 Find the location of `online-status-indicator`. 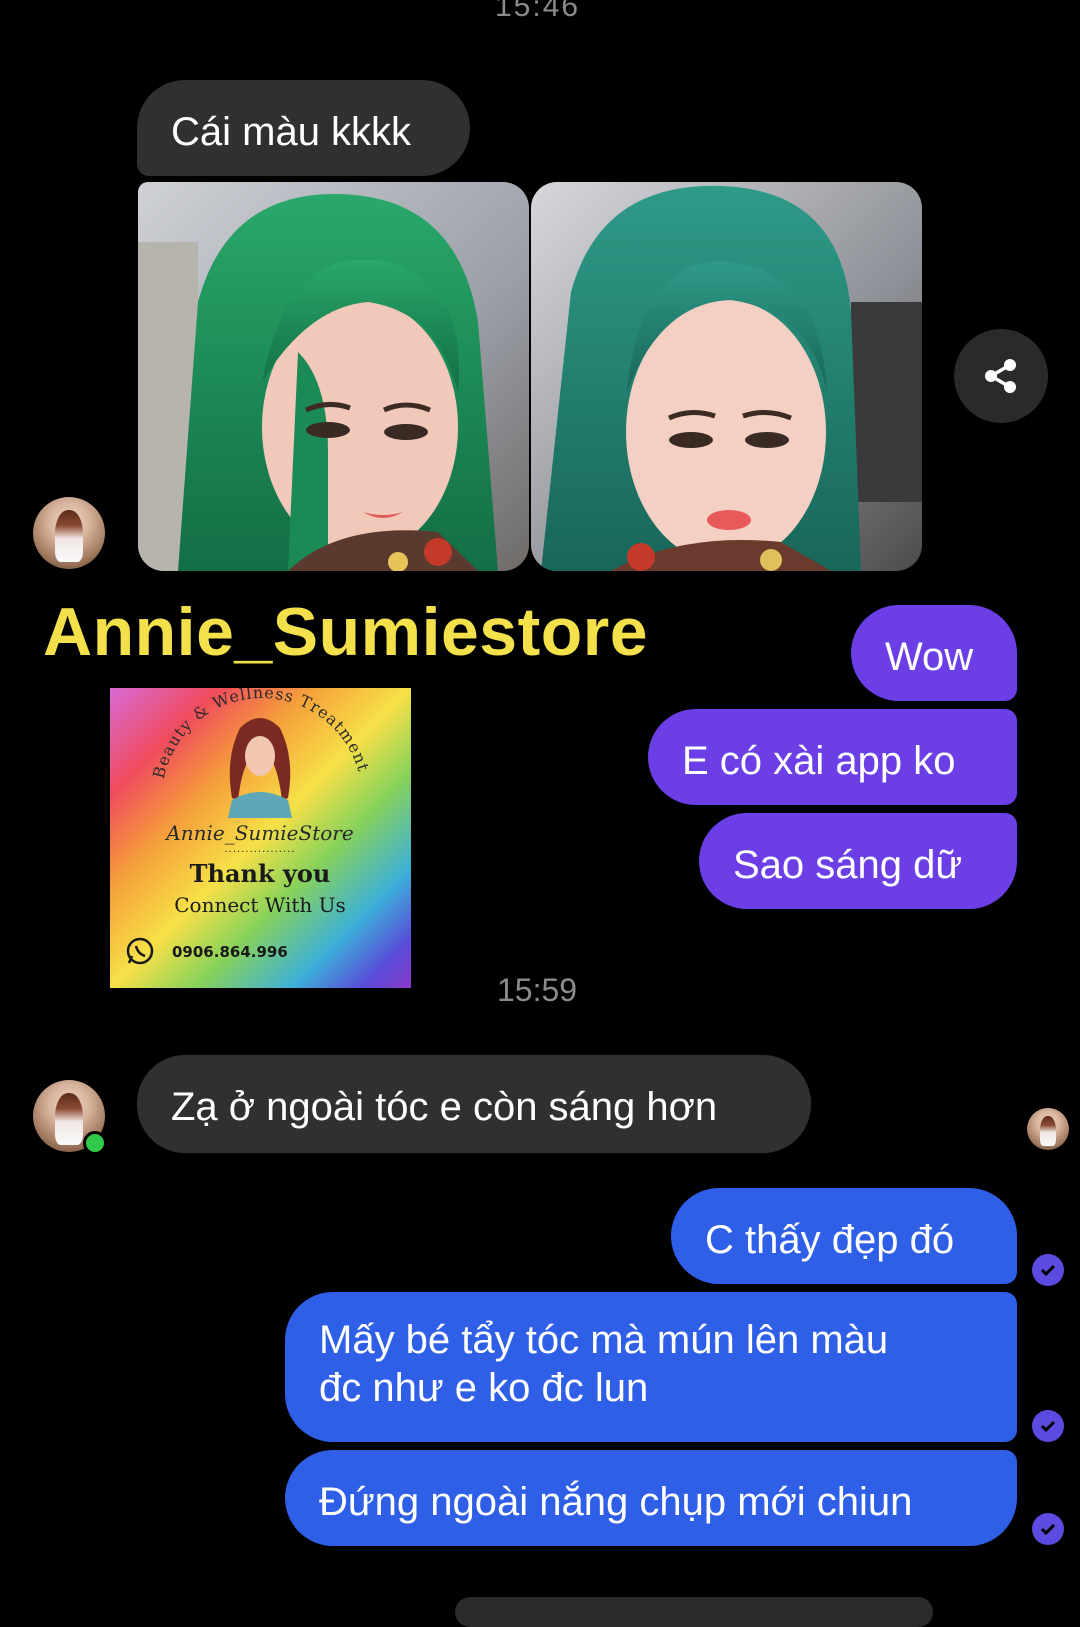

online-status-indicator is located at coordinates (95, 1143).